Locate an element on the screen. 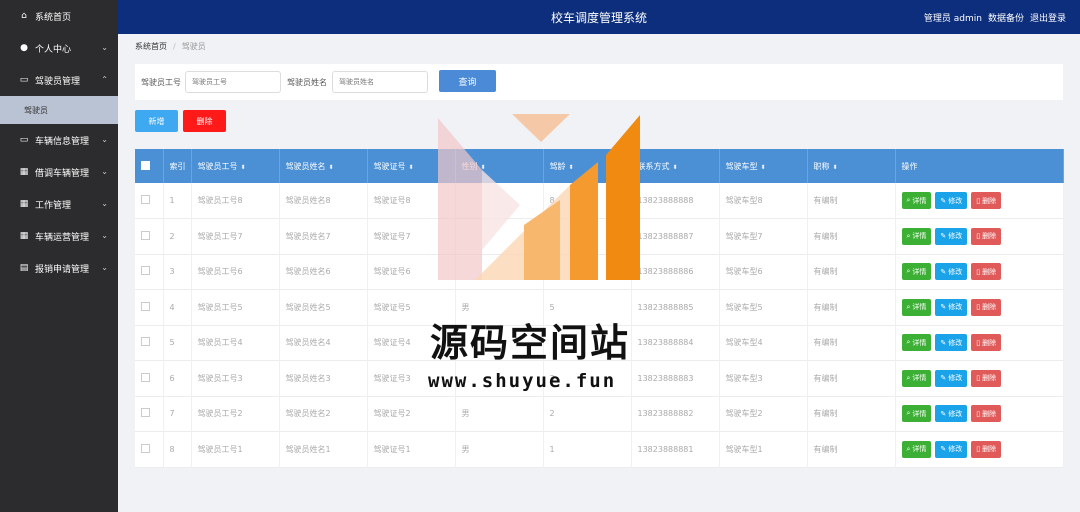  chevron-down-icon: ⌄ is located at coordinates (104, 47).